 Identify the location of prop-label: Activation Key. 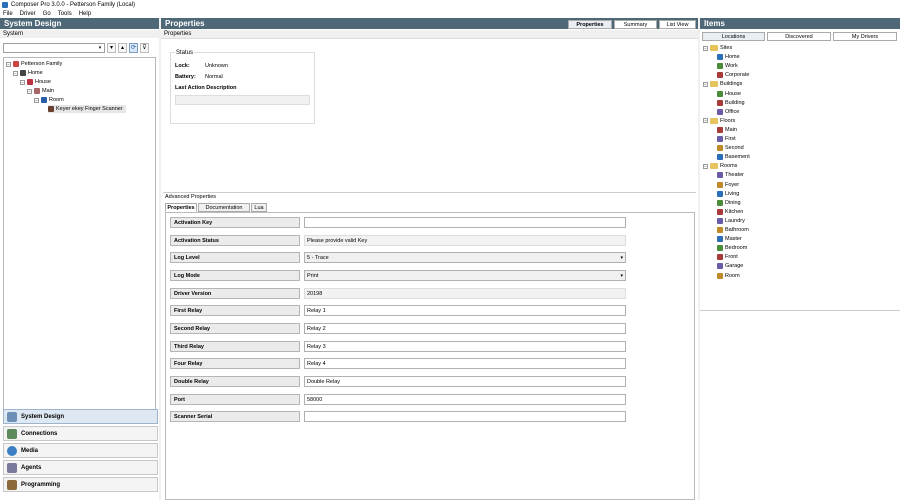
(235, 222).